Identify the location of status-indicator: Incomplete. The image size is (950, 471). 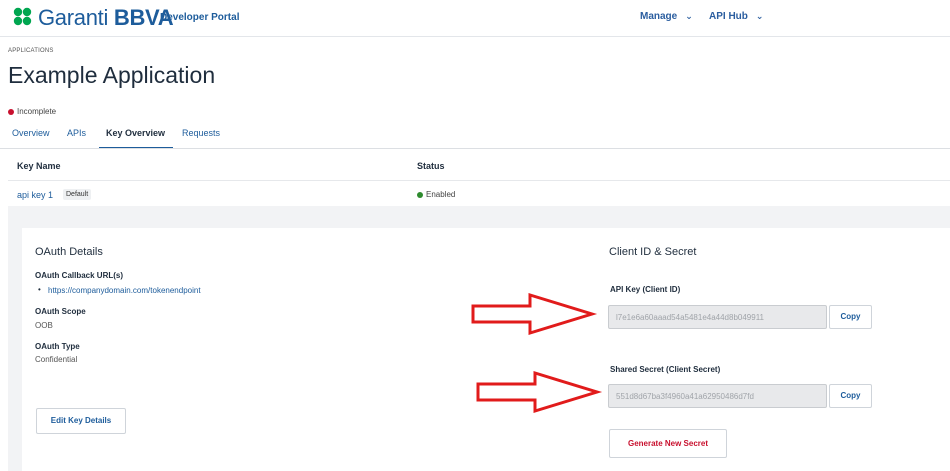
(32, 111).